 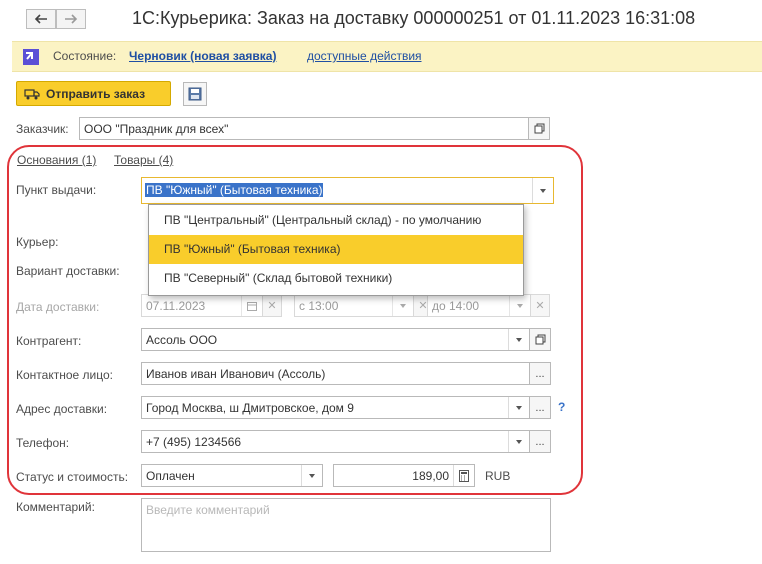 I want to click on customer-open-button, so click(x=539, y=128).